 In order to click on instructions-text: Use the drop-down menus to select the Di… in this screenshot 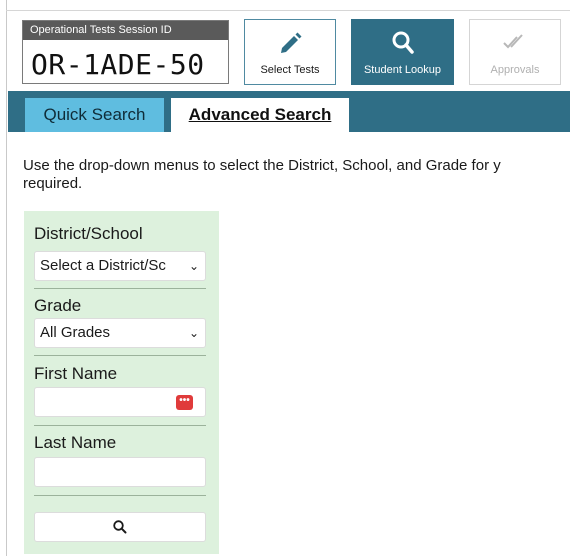, I will do `click(296, 175)`.